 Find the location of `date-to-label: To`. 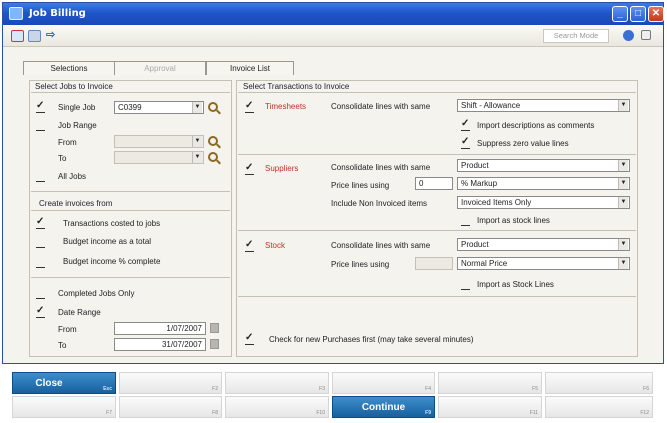

date-to-label: To is located at coordinates (62, 345).